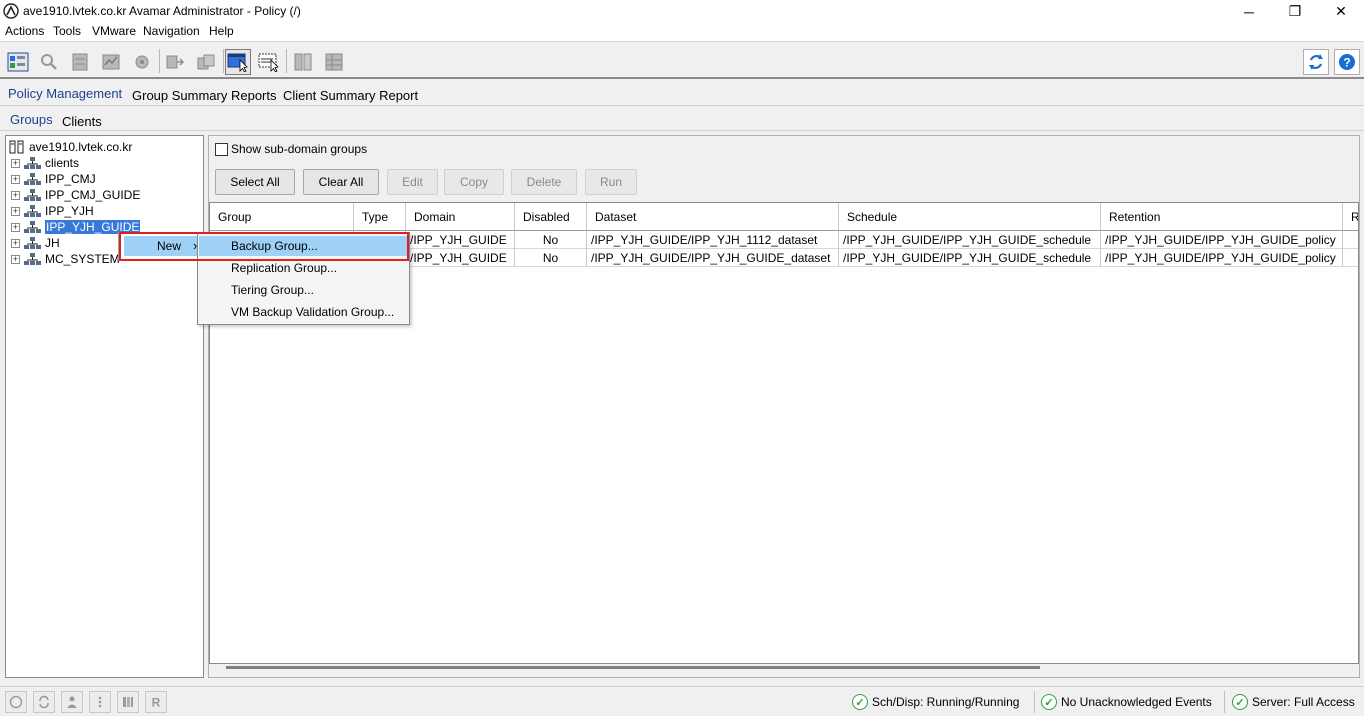  Describe the element at coordinates (282, 217) in the screenshot. I see `column-header-group: Group` at that location.